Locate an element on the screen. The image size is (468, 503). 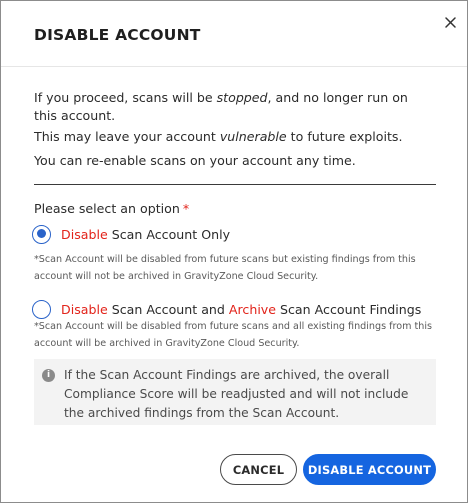
option-disable-scan-account-only: Disable Scan Account Only is located at coordinates (131, 234).